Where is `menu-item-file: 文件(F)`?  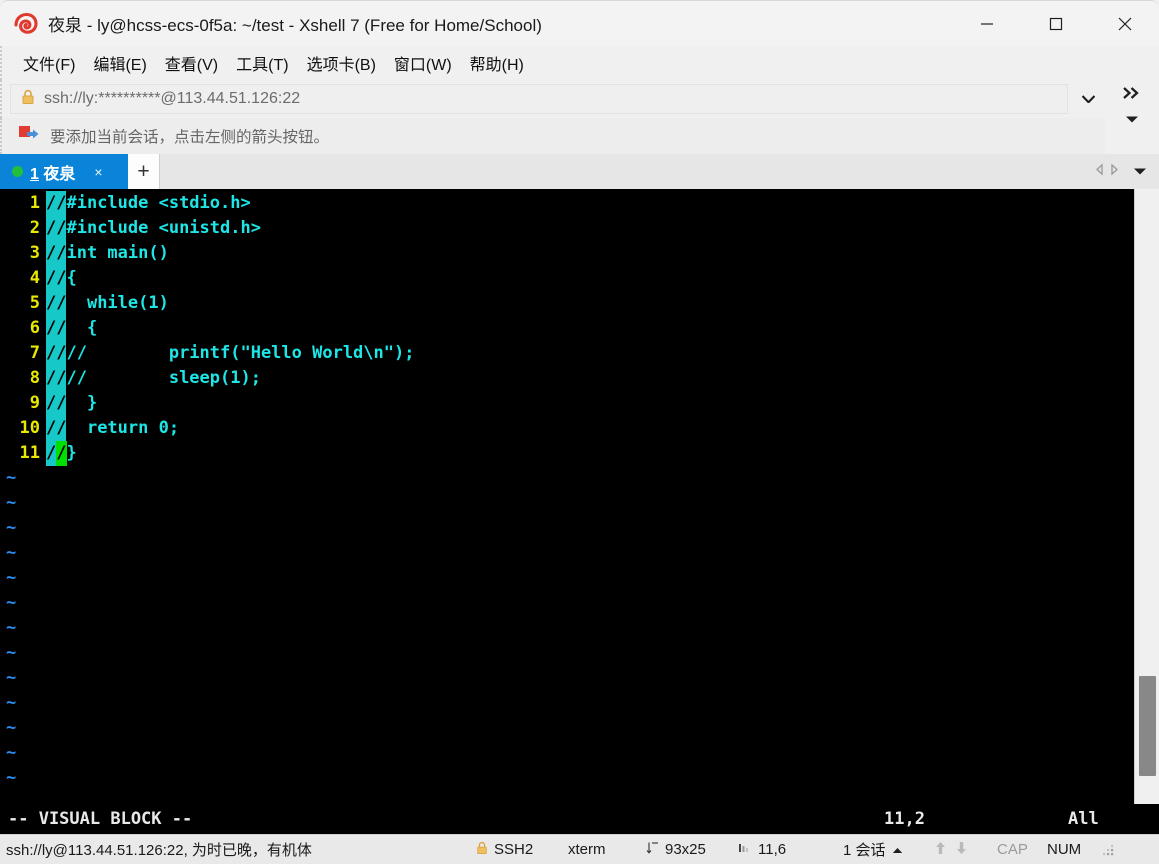 menu-item-file: 文件(F) is located at coordinates (49, 63).